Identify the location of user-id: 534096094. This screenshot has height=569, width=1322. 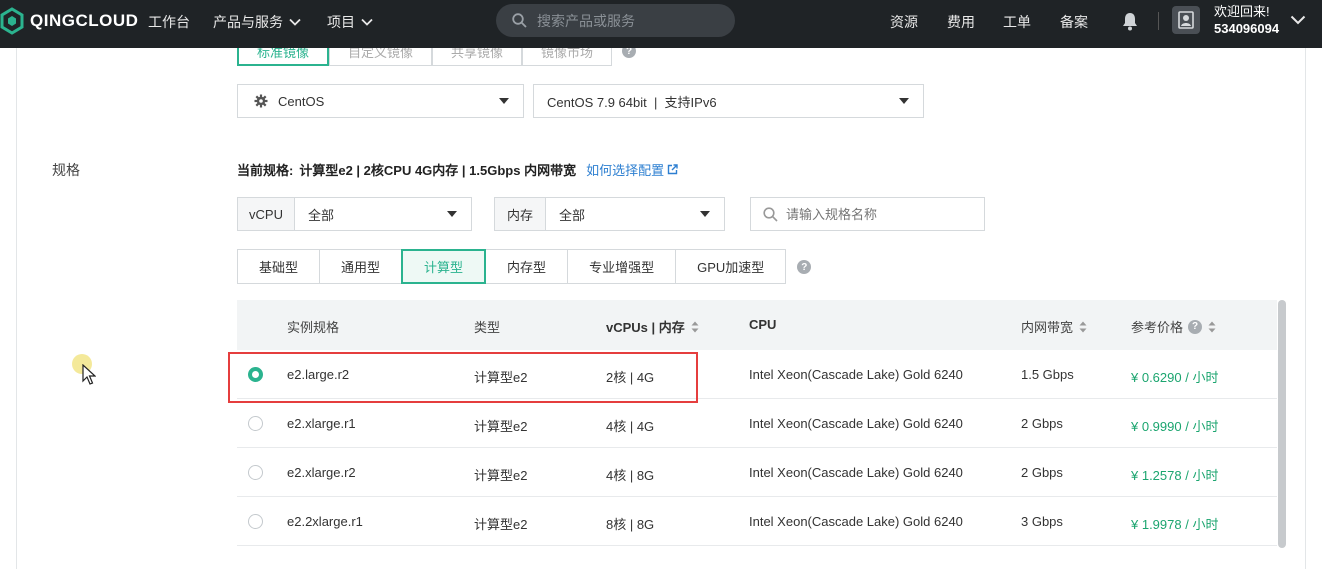
(1247, 28).